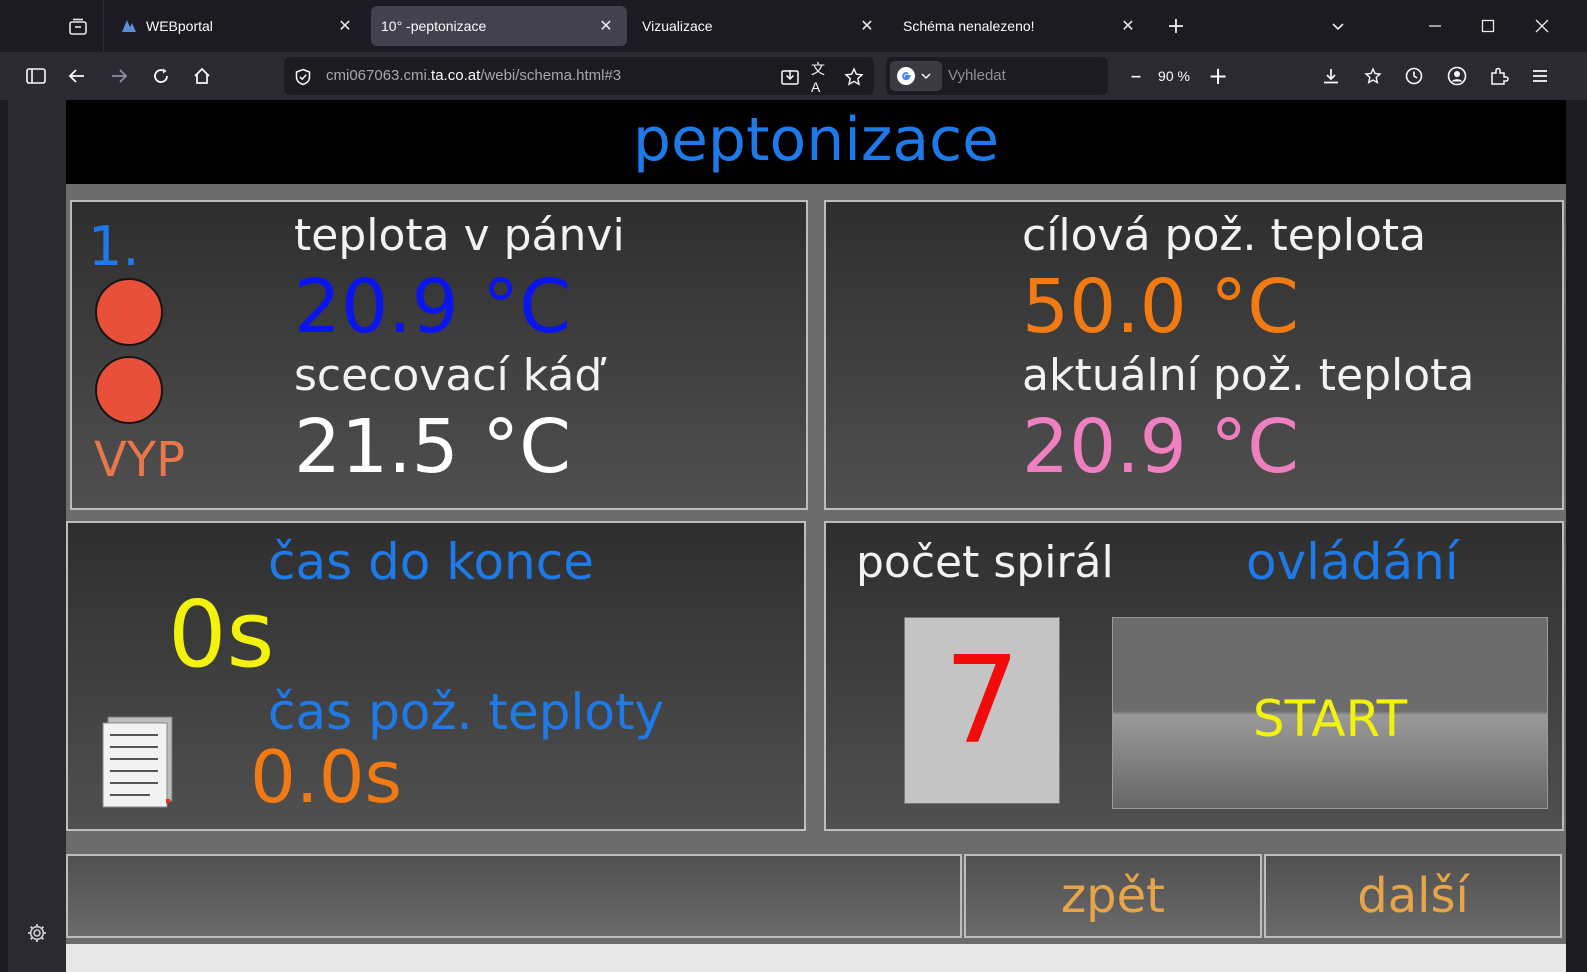  I want to click on tub-label: scecovací káď, so click(448, 375).